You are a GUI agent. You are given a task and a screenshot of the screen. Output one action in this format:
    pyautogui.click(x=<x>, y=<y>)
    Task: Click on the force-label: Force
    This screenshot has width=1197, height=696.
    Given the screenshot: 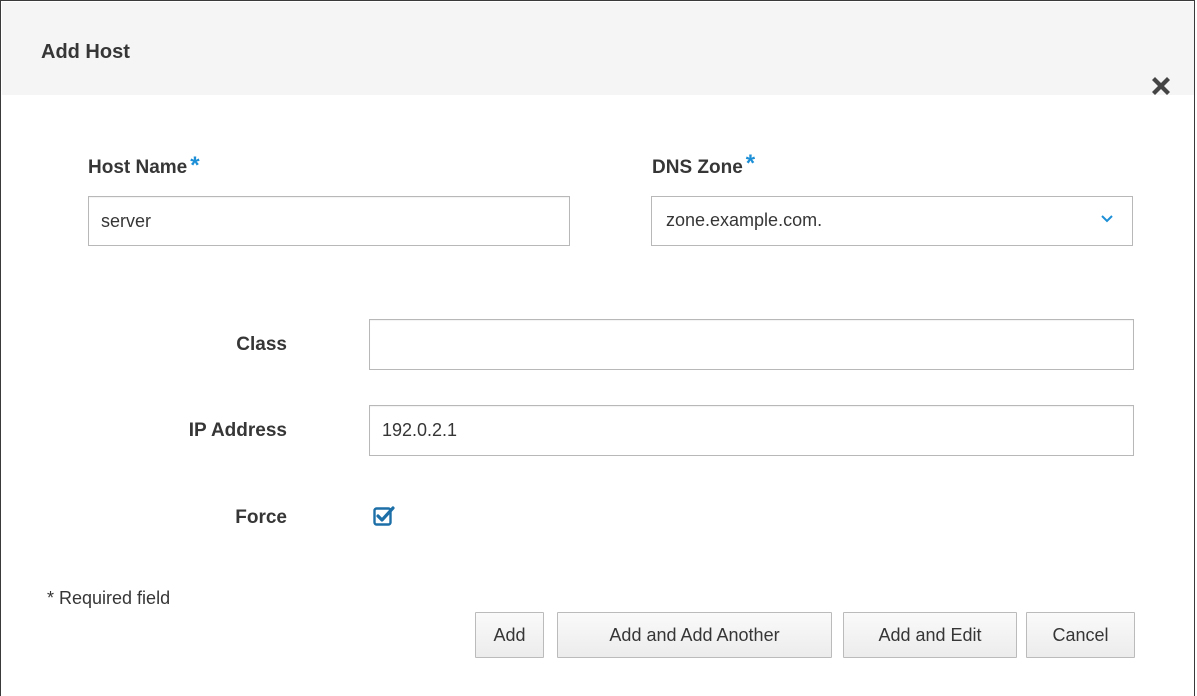 What is the action you would take?
    pyautogui.click(x=261, y=517)
    